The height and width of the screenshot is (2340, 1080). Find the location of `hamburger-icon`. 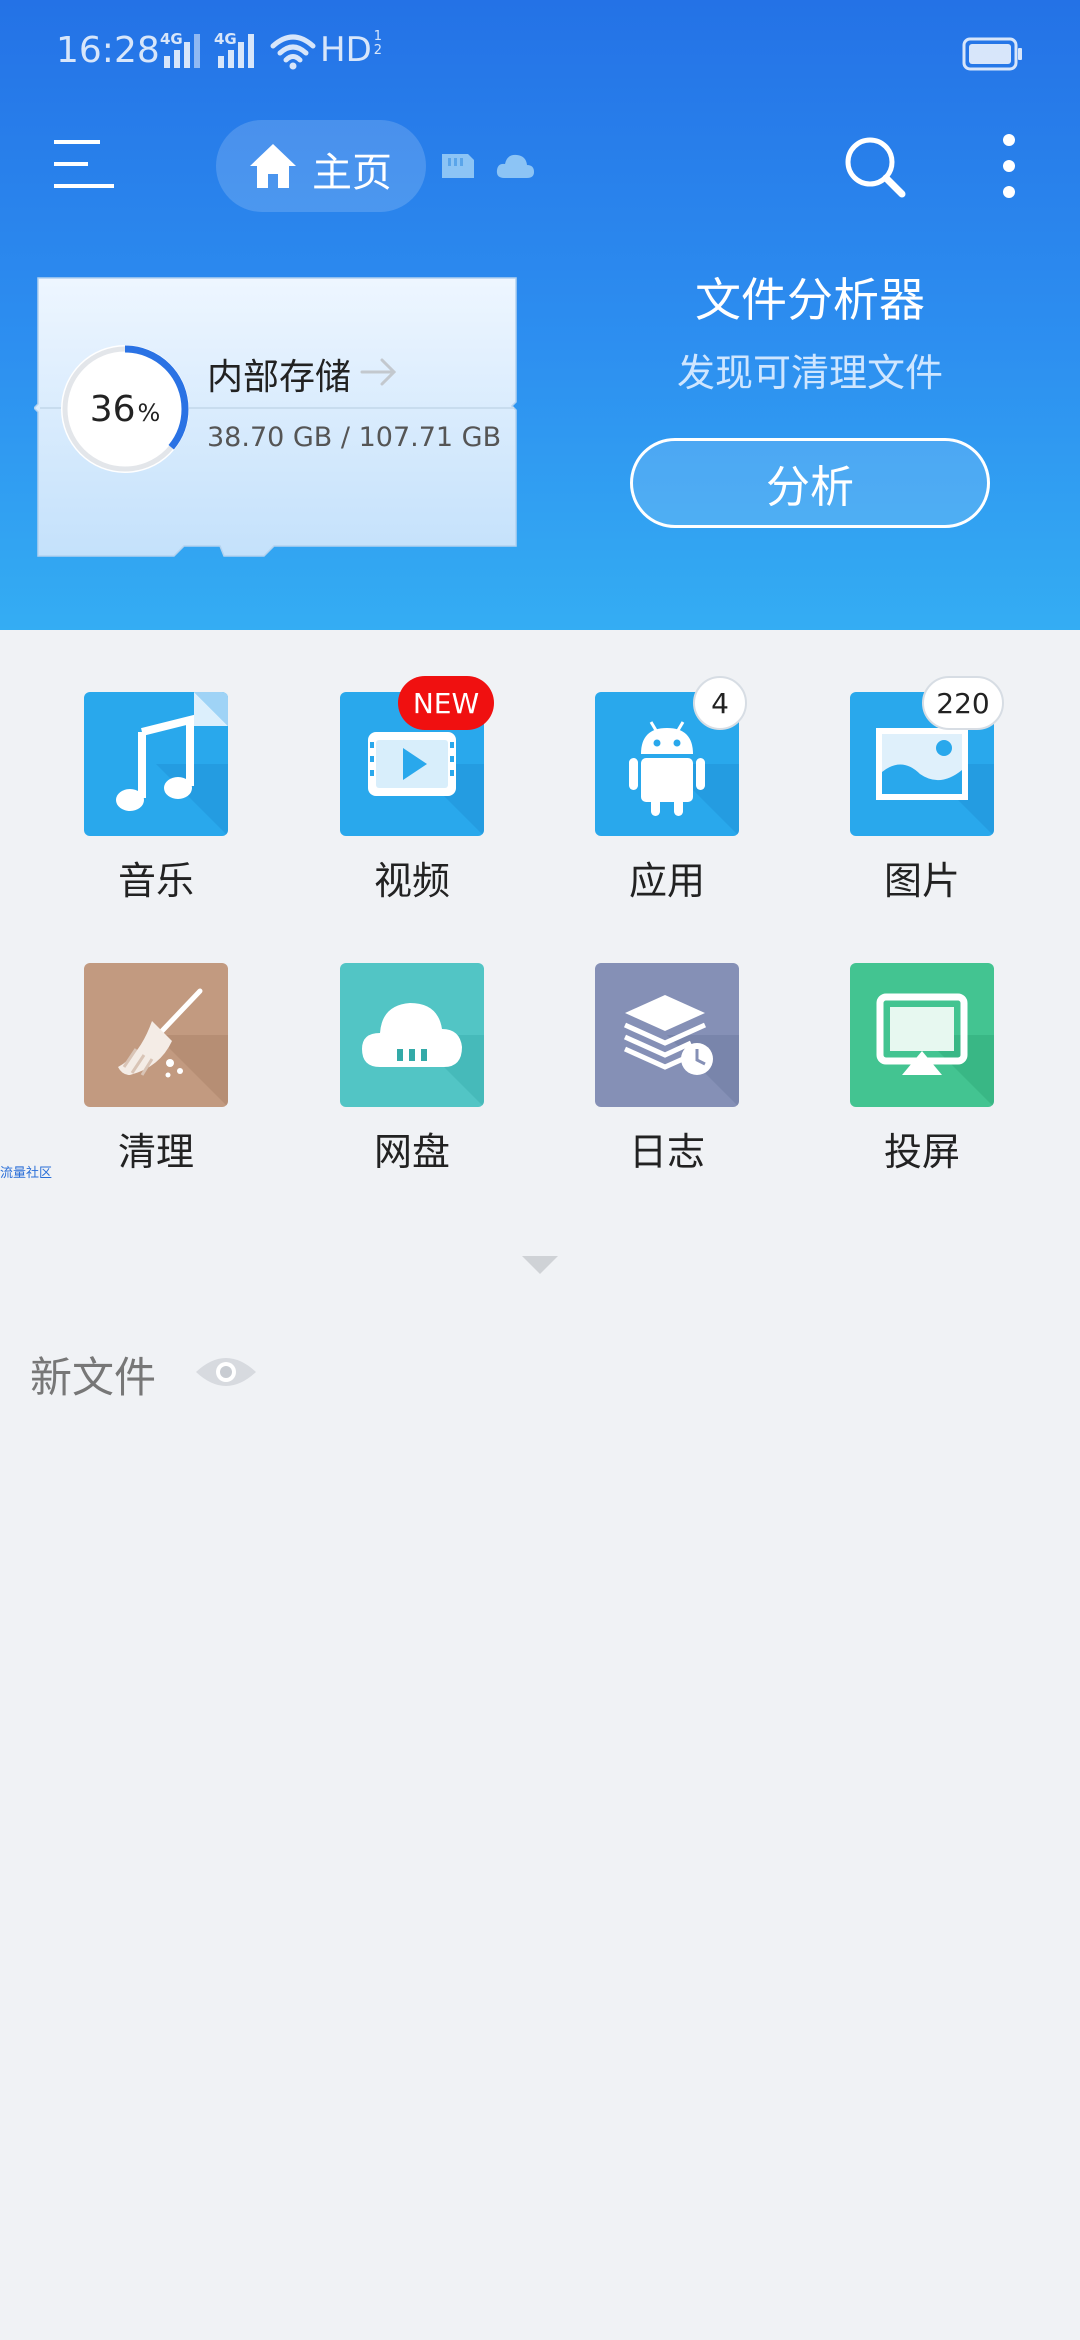

hamburger-icon is located at coordinates (84, 164).